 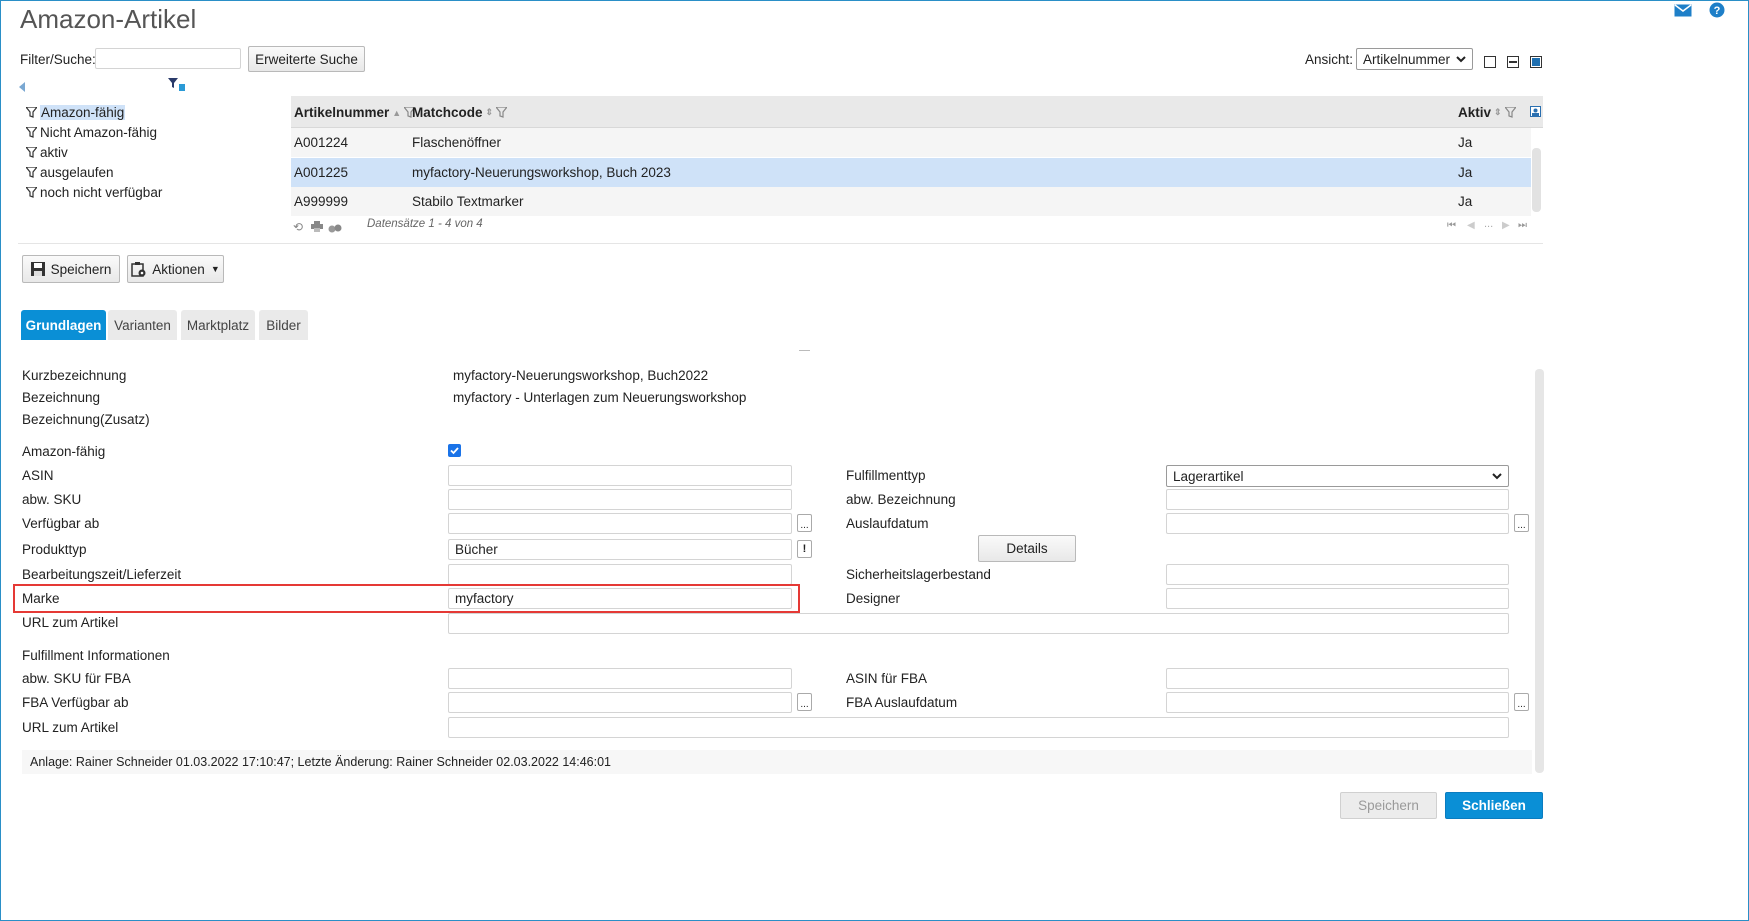 What do you see at coordinates (335, 228) in the screenshot?
I see `export-icon` at bounding box center [335, 228].